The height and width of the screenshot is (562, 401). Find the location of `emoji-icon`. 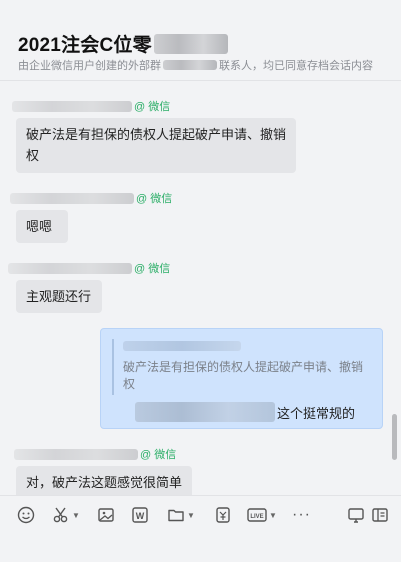

emoji-icon is located at coordinates (26, 515).